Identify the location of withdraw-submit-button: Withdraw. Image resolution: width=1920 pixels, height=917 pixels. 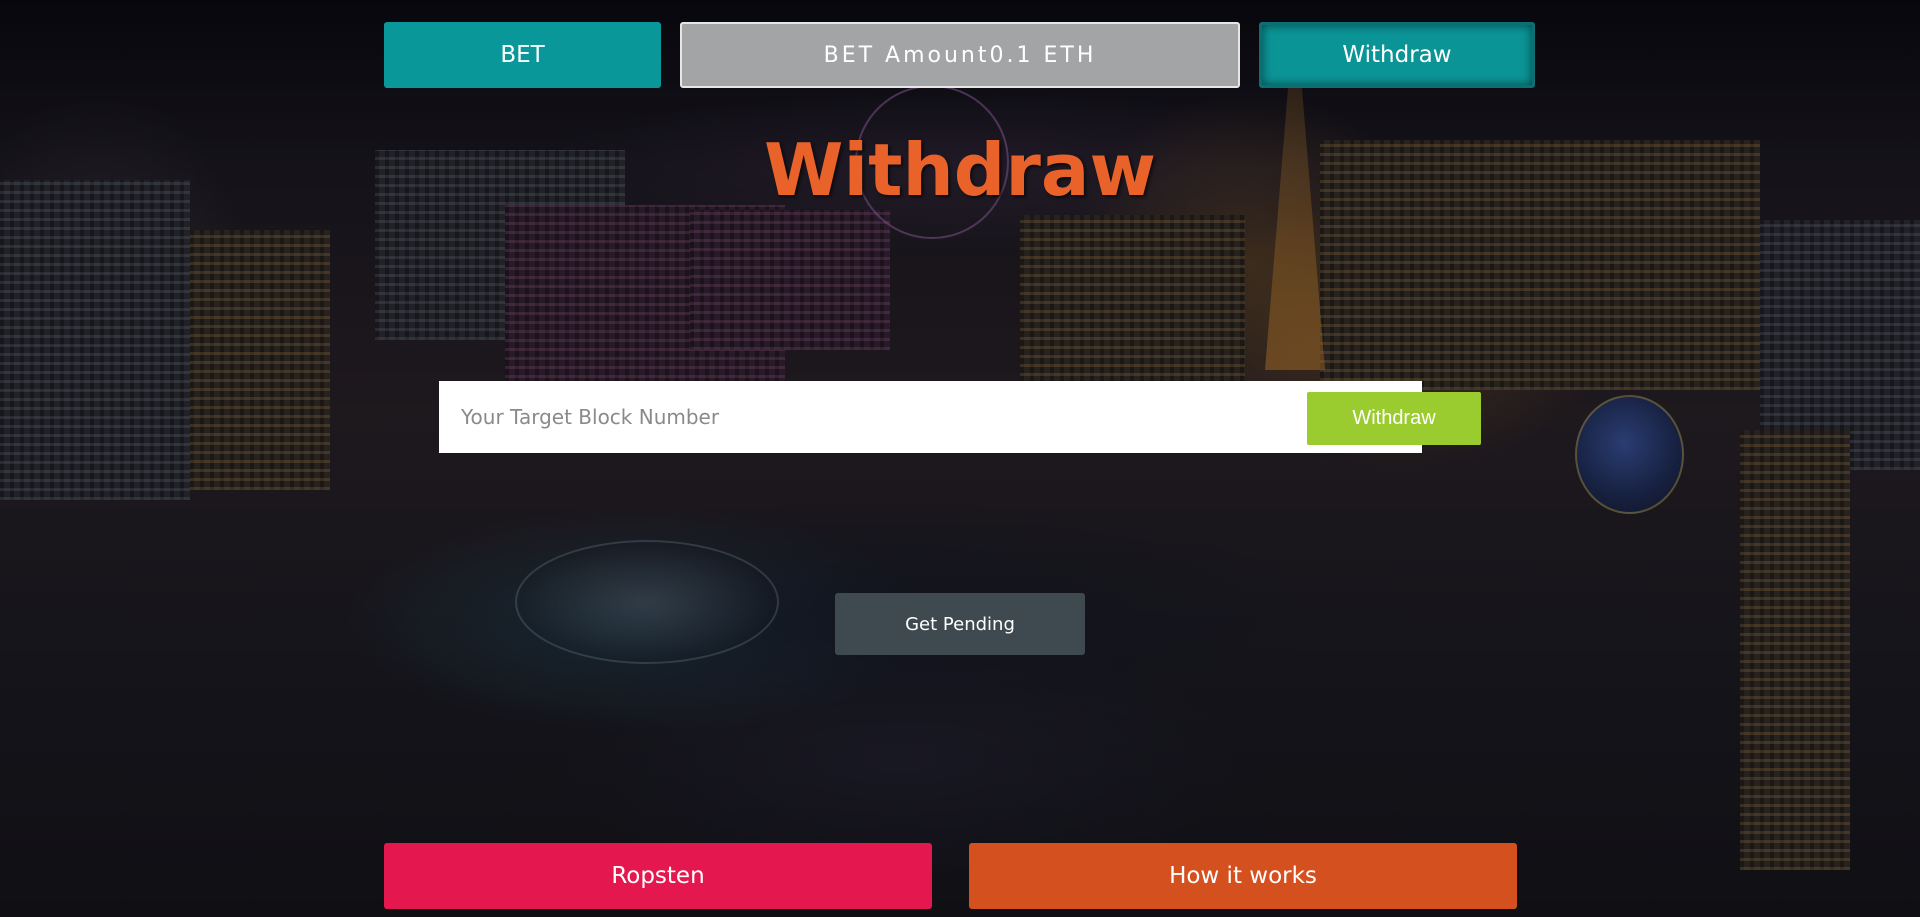
(1394, 418).